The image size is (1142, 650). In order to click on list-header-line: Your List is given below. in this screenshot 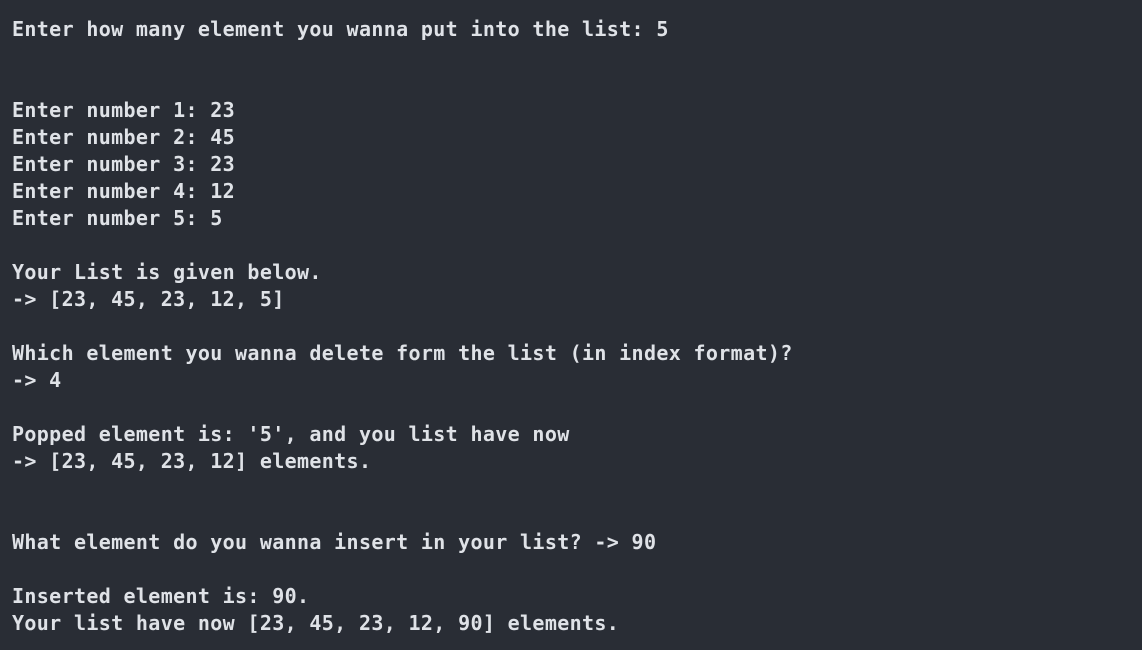, I will do `click(167, 272)`.